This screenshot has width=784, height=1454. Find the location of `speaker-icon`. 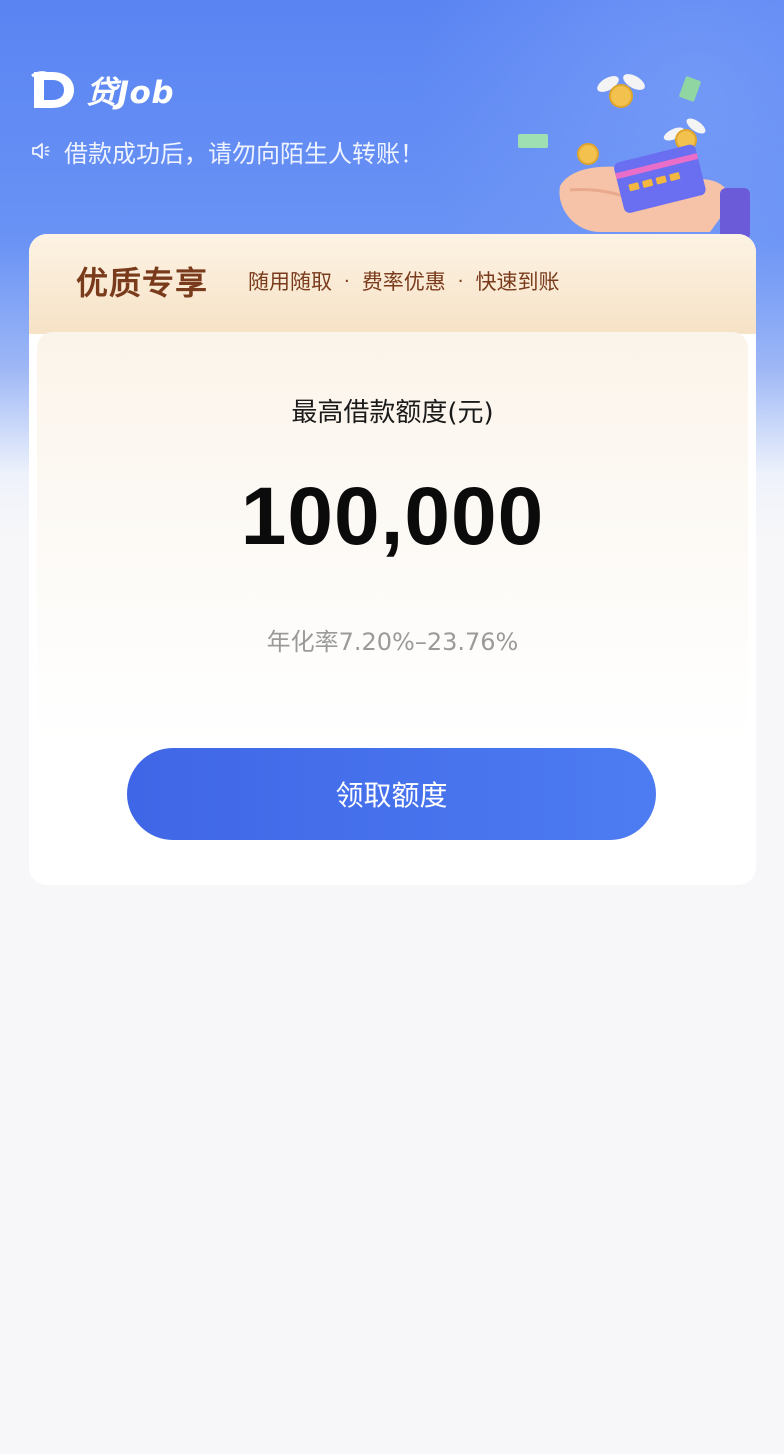

speaker-icon is located at coordinates (42, 151).